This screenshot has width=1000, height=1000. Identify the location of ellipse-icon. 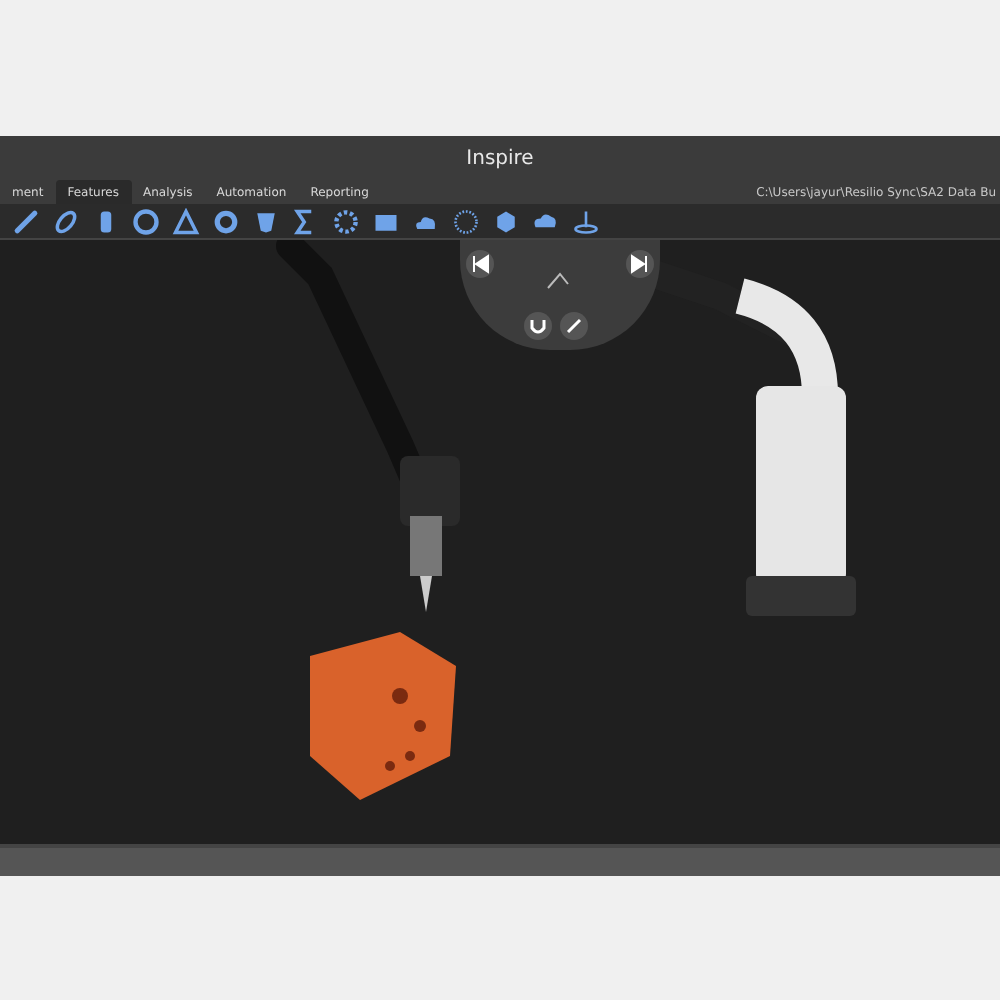
(66, 221).